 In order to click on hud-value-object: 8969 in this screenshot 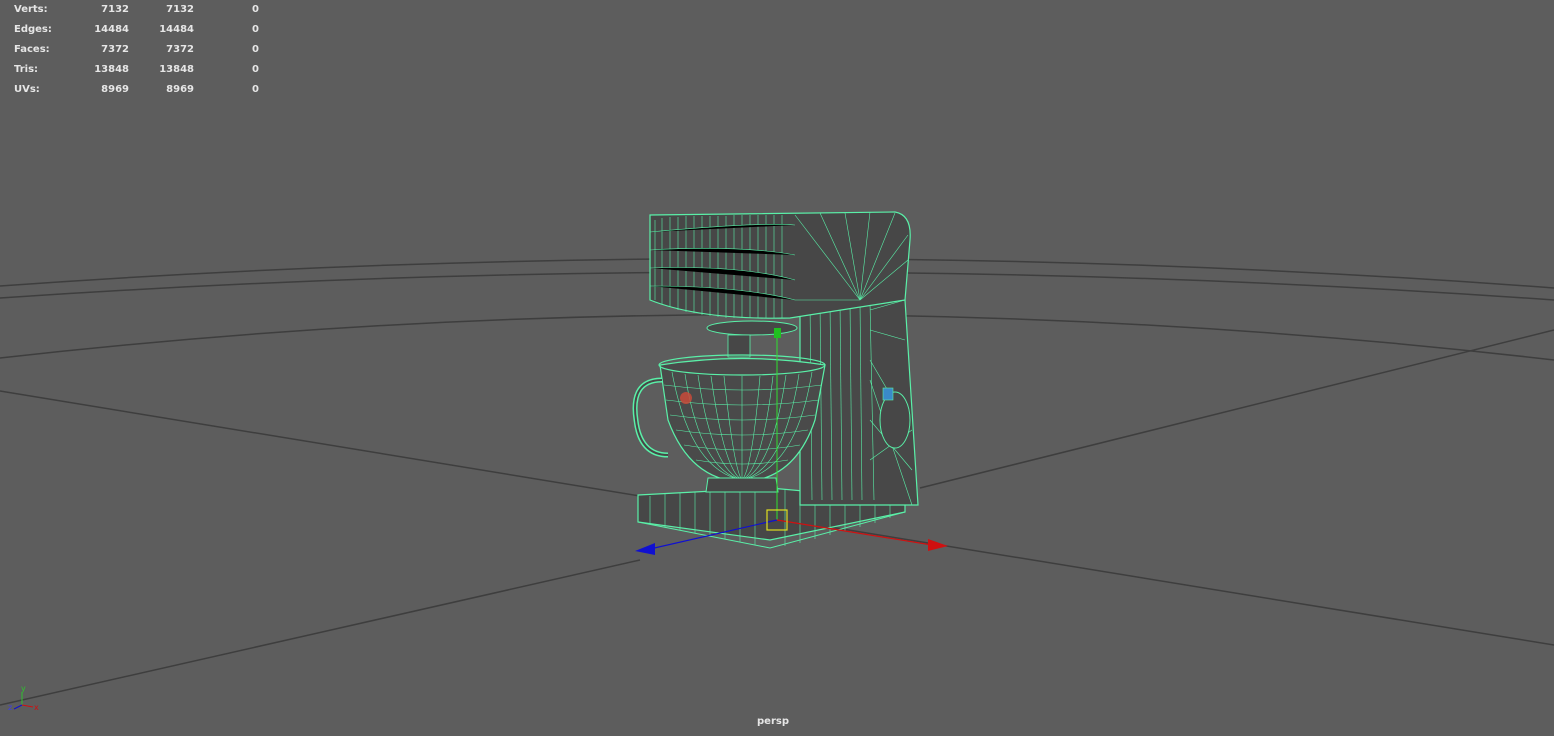, I will do `click(115, 89)`.